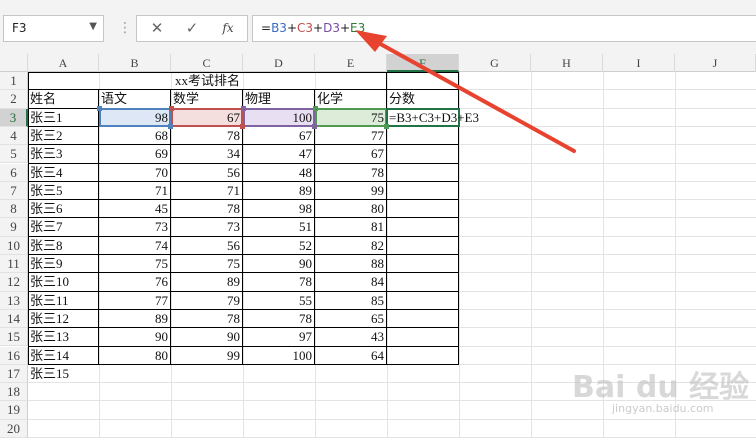 This screenshot has width=756, height=438. I want to click on arrow-shaft, so click(470, 93).